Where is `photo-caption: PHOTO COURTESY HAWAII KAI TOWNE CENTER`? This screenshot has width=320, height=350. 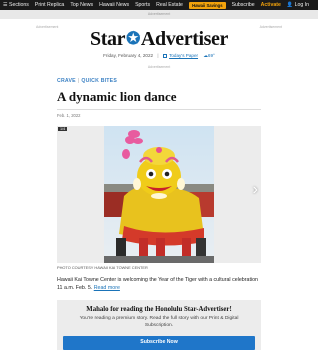
photo-caption: PHOTO COURTESY HAWAII KAI TOWNE CENTER is located at coordinates (102, 267).